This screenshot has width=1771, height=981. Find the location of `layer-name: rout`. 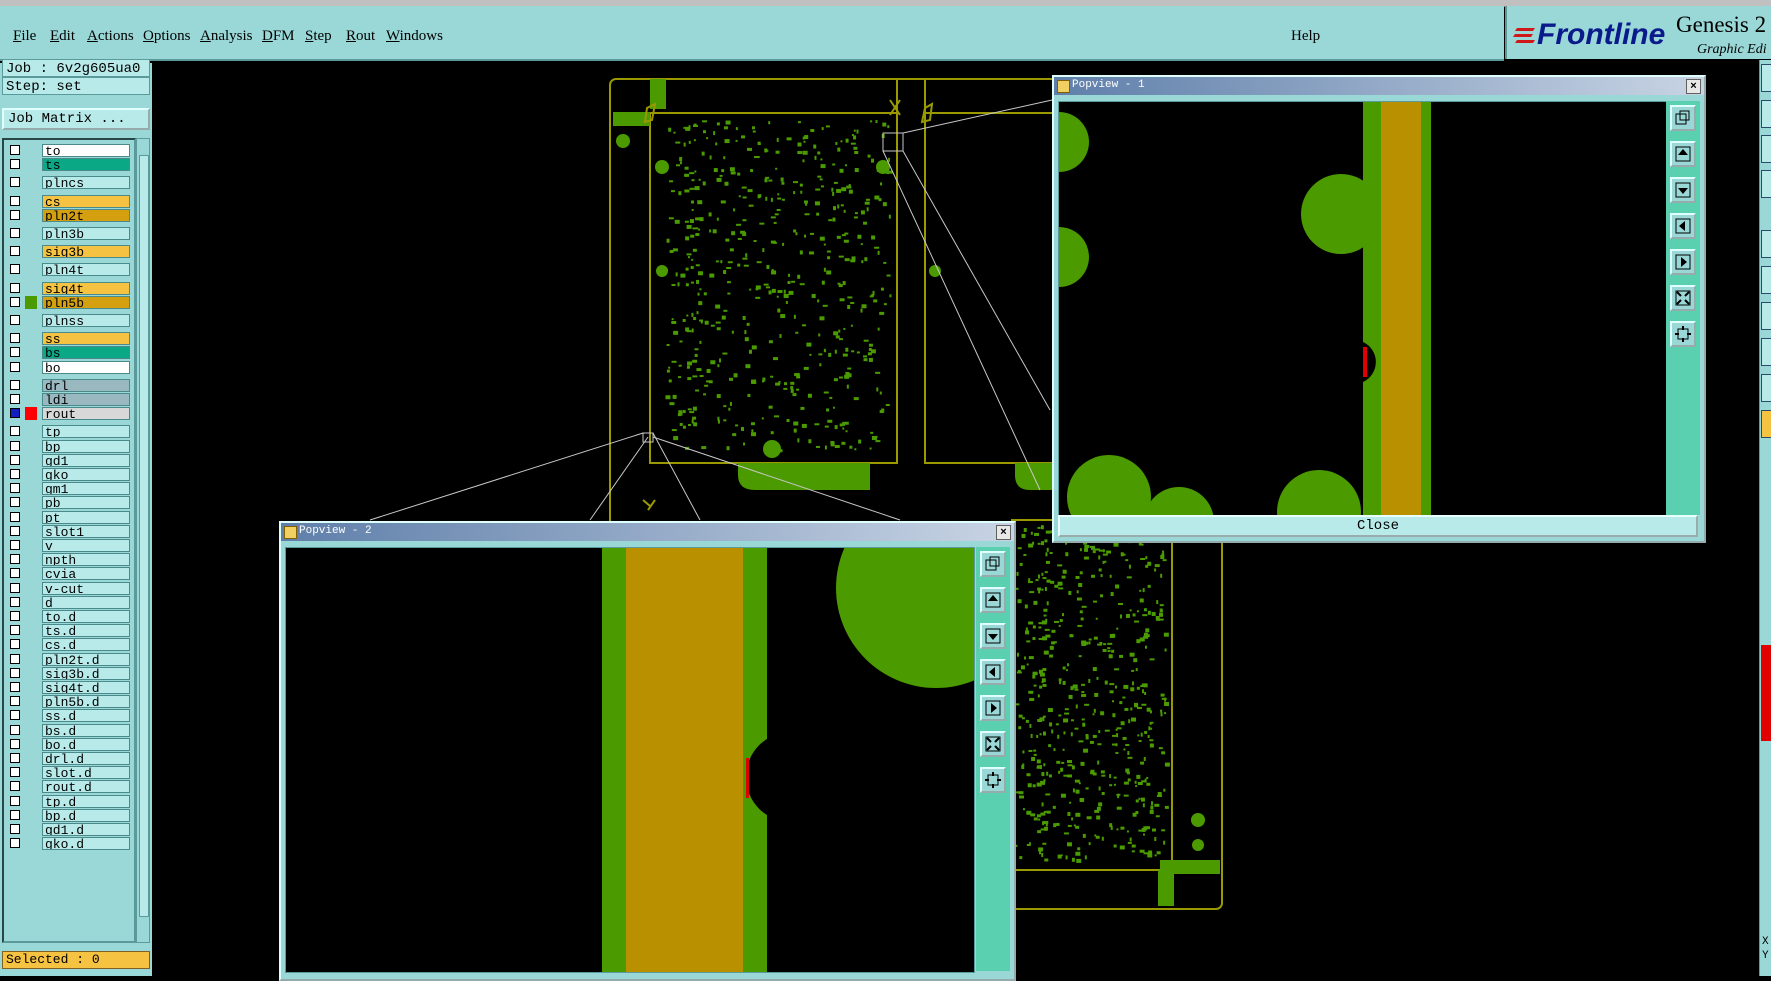

layer-name: rout is located at coordinates (86, 414).